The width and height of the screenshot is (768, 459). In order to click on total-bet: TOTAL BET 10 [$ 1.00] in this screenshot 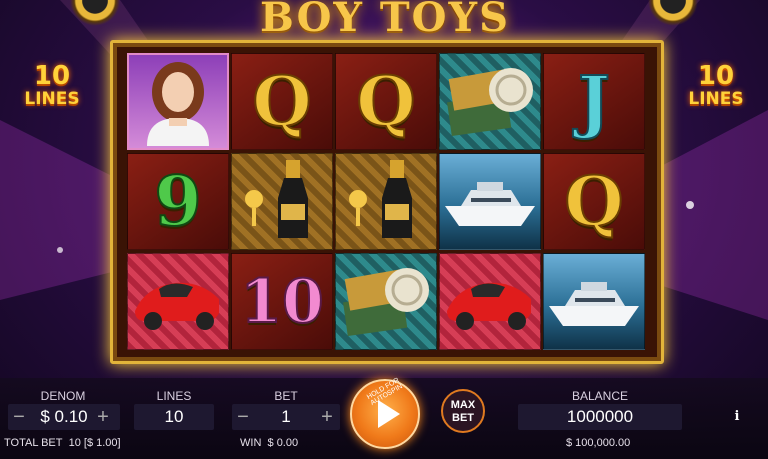, I will do `click(62, 443)`.